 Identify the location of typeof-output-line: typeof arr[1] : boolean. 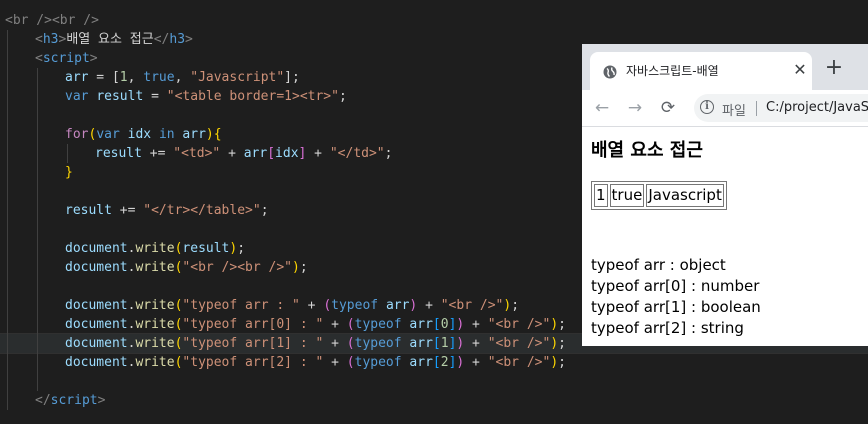
(676, 307).